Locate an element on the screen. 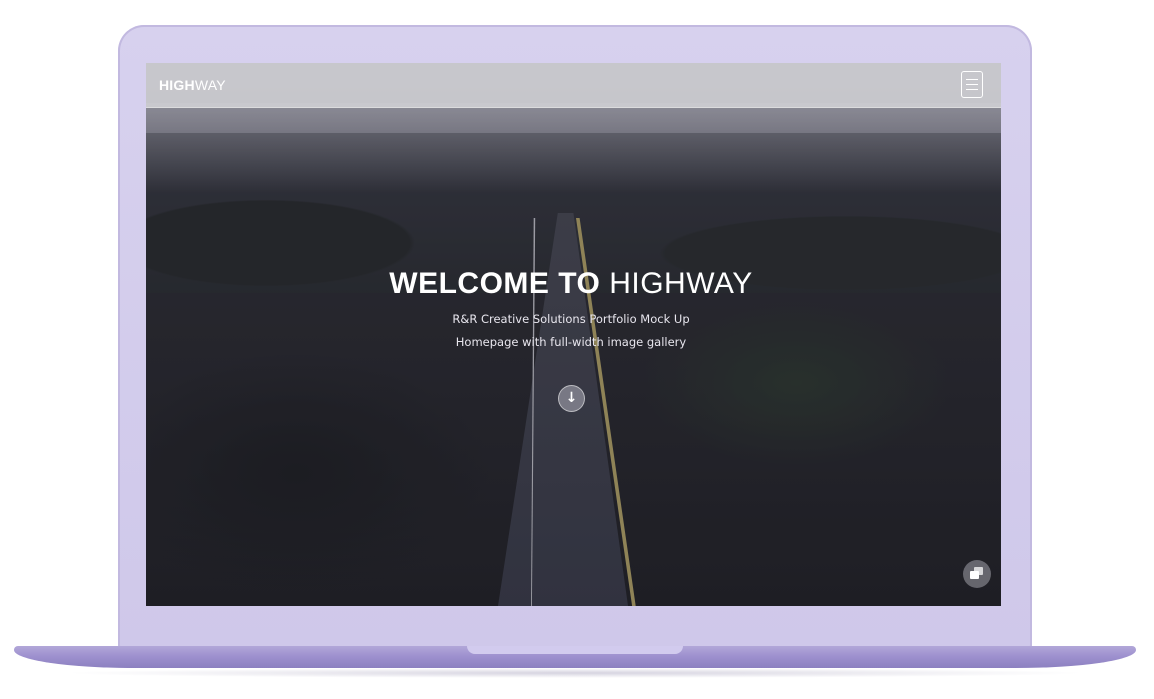 The image size is (1154, 699). hamburger-menu-icon is located at coordinates (972, 84).